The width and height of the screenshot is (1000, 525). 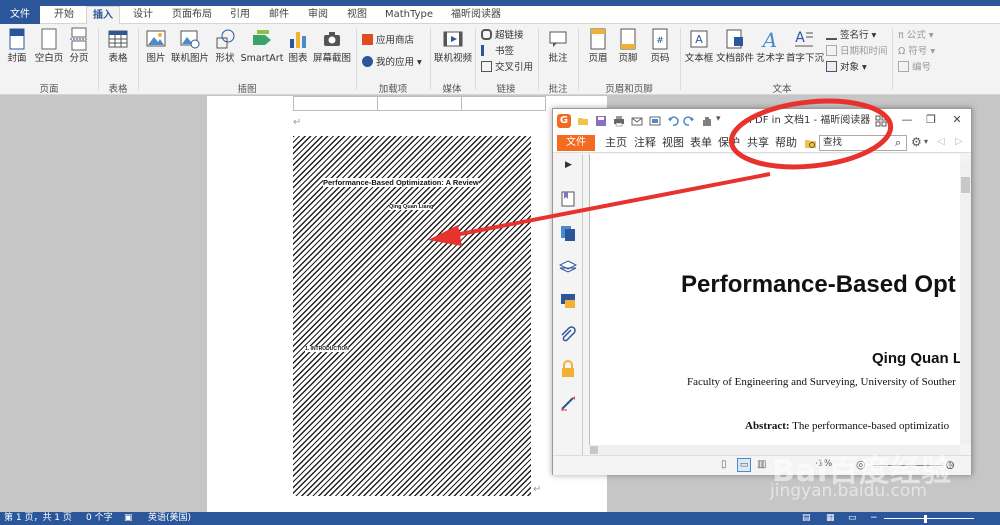 What do you see at coordinates (645, 143) in the screenshot?
I see `foxit-menu-comment: 注释` at bounding box center [645, 143].